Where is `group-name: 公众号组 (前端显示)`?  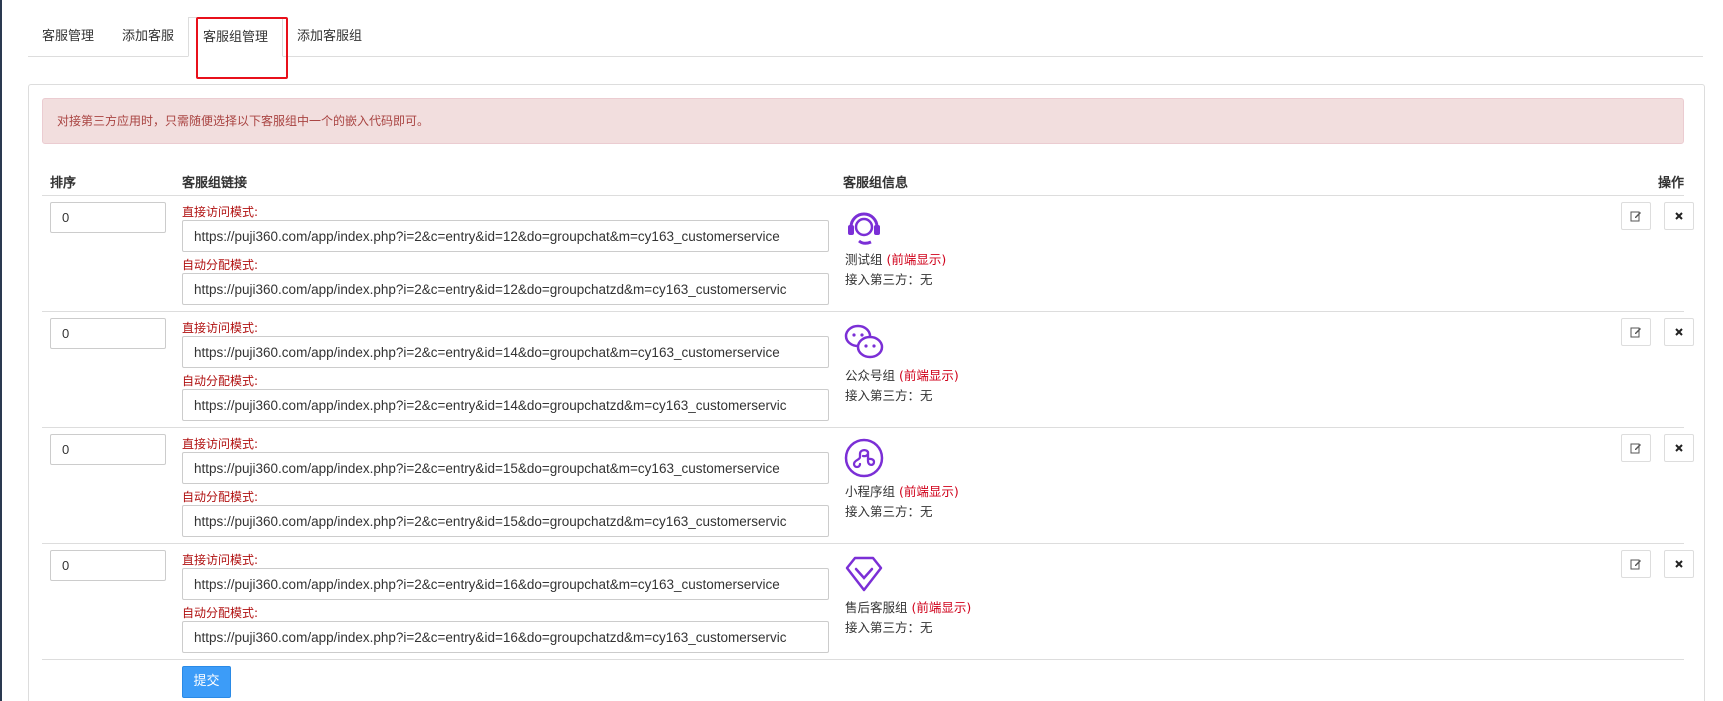
group-name: 公众号组 (前端显示) is located at coordinates (902, 374).